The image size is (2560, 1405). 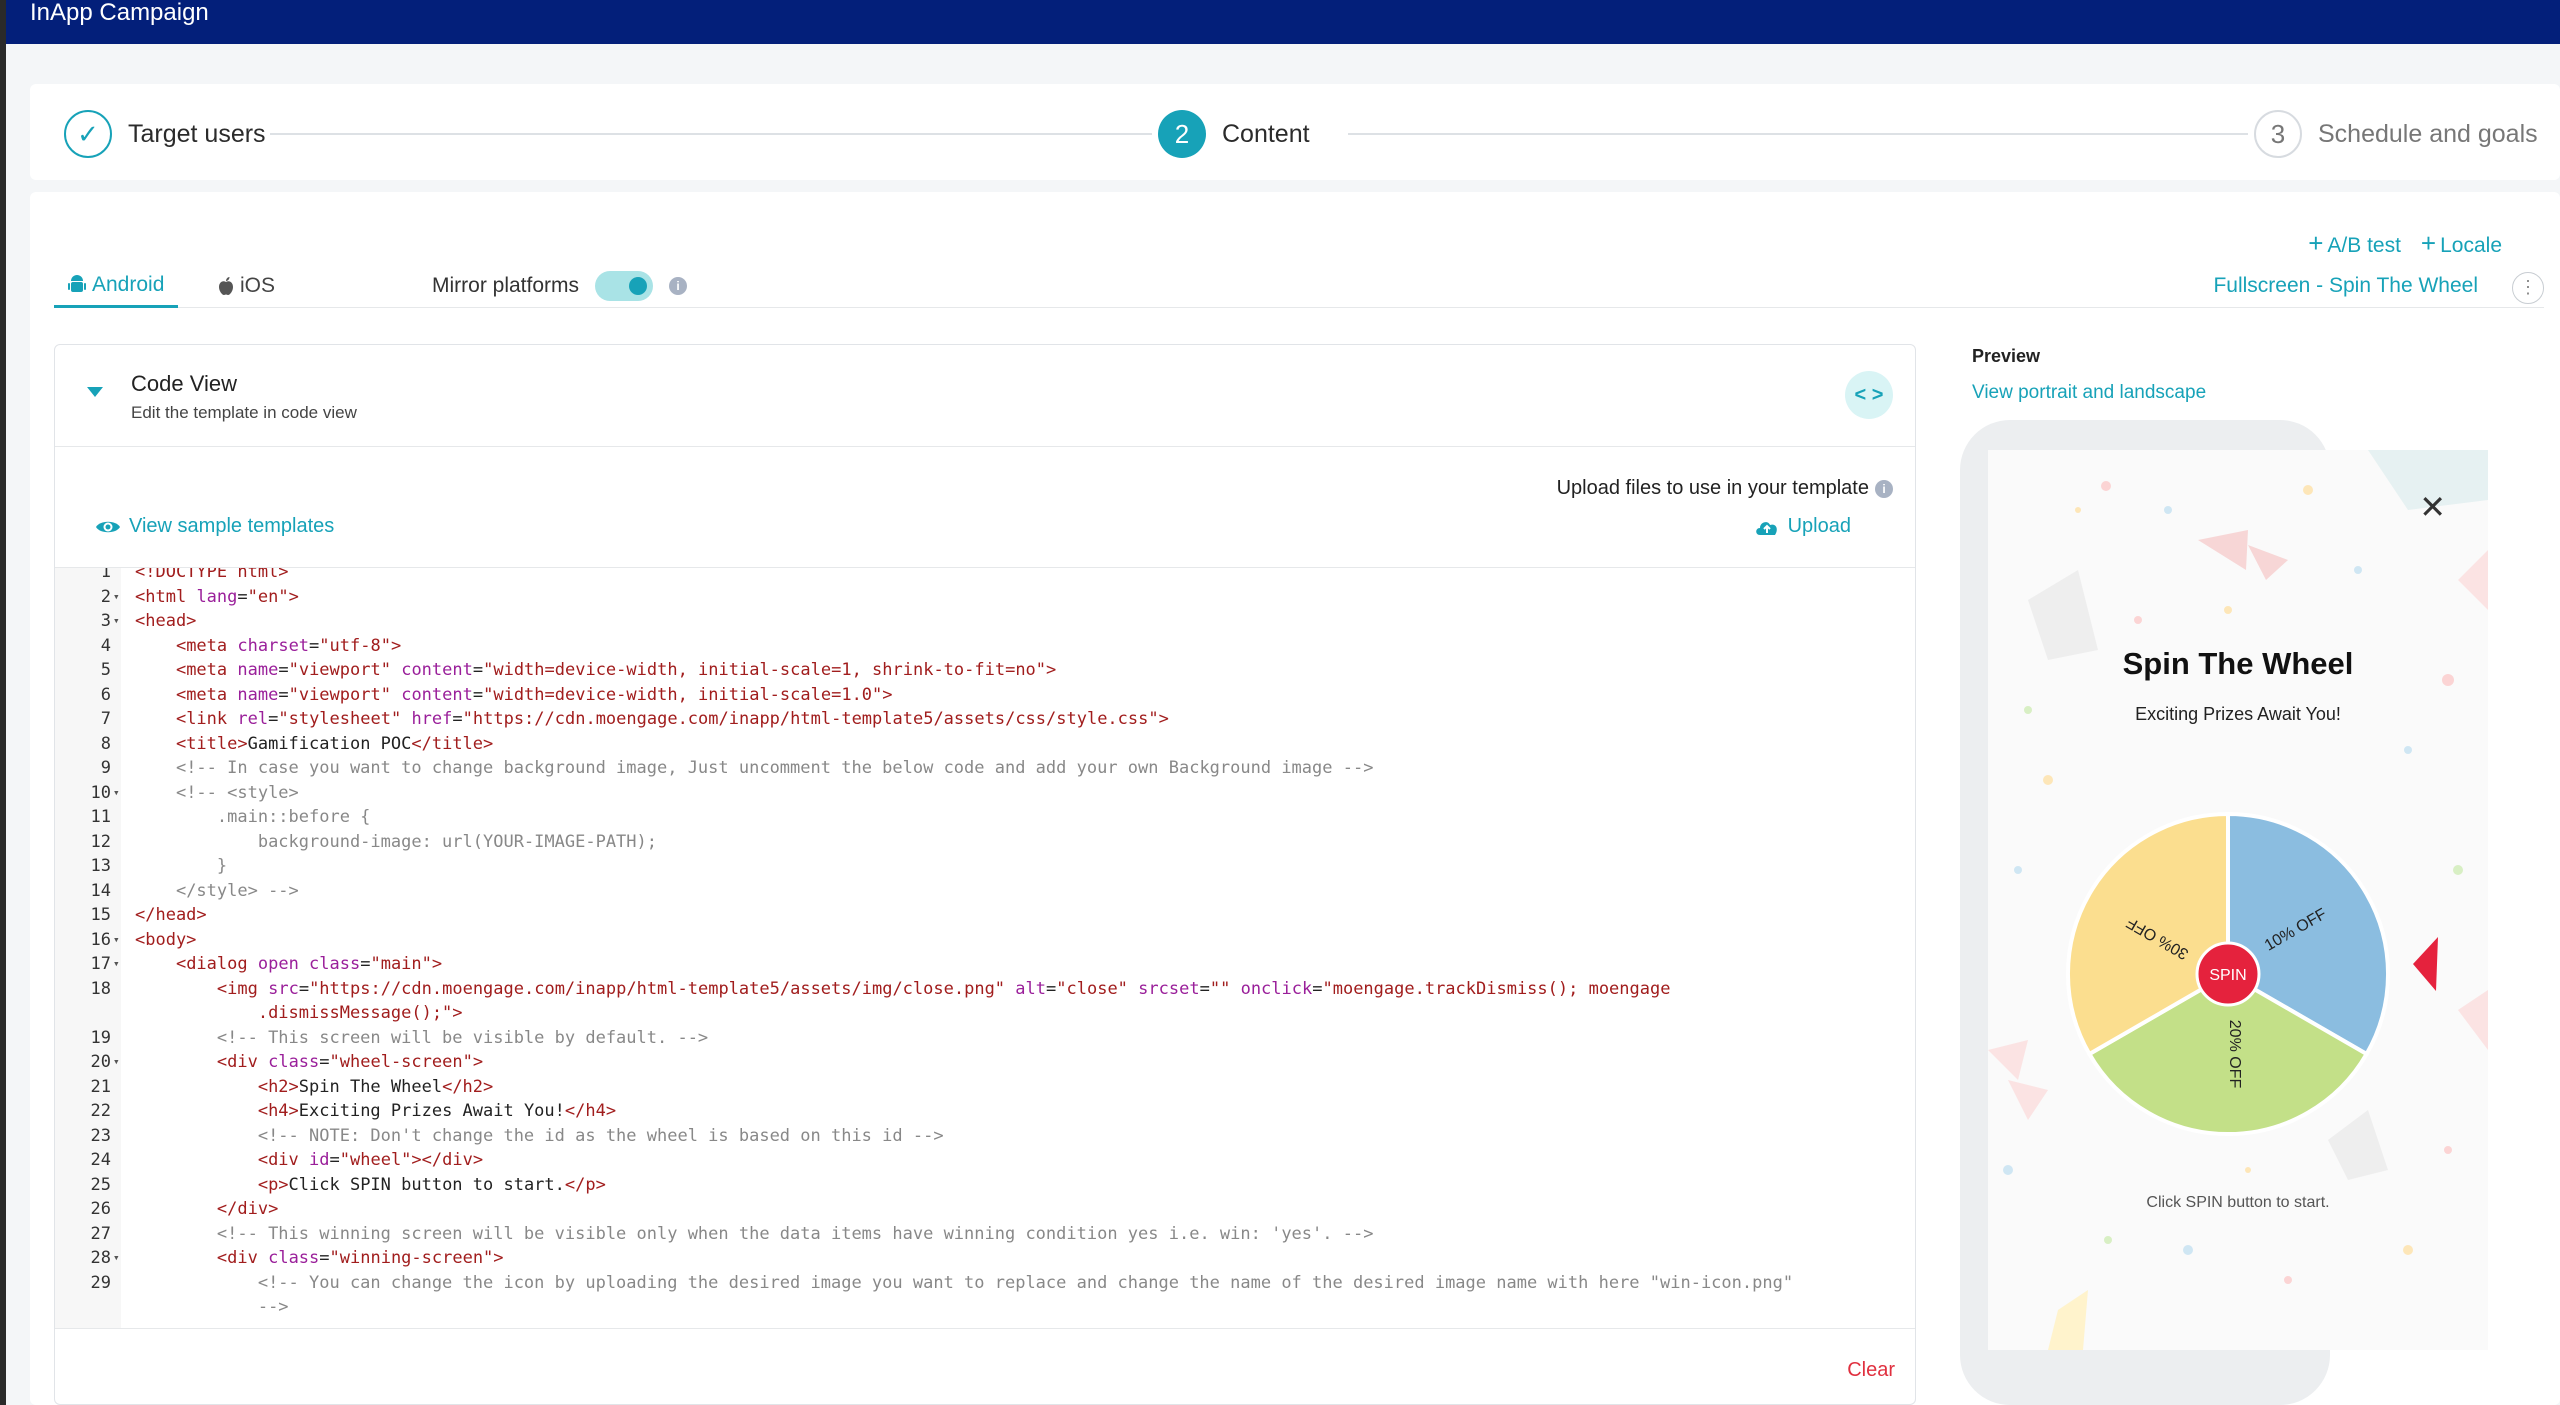 What do you see at coordinates (985, 621) in the screenshot?
I see `code-line: 3 ▾ <head>` at bounding box center [985, 621].